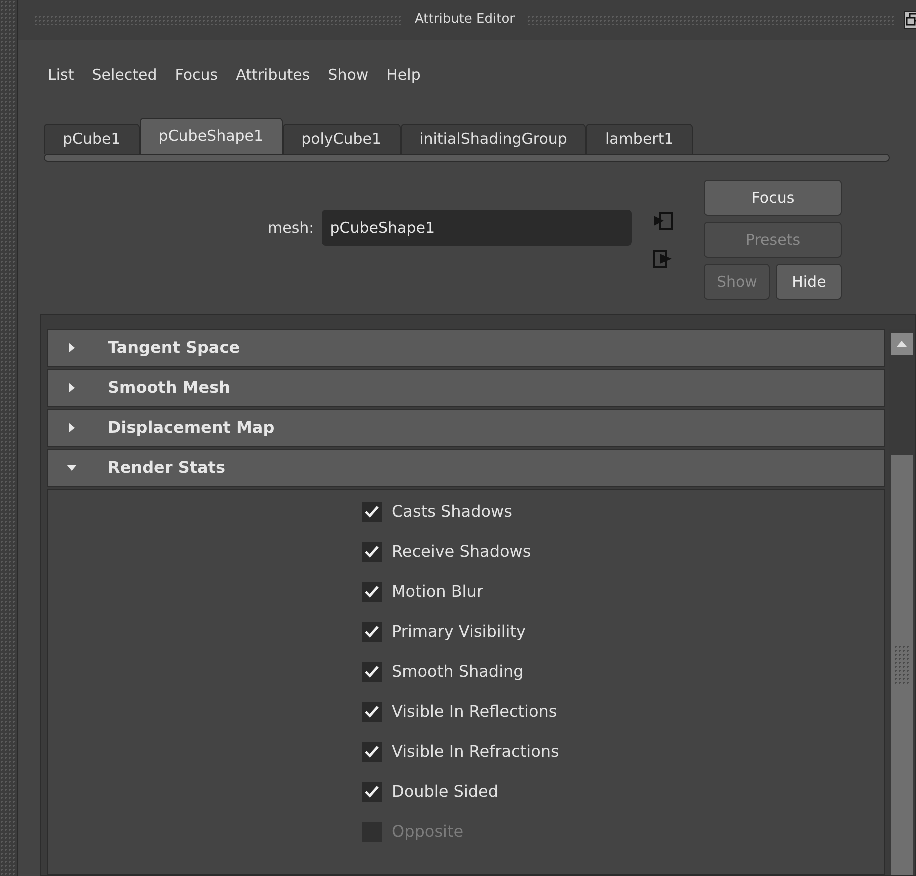  Describe the element at coordinates (273, 75) in the screenshot. I see `menu-item: Attributes` at that location.